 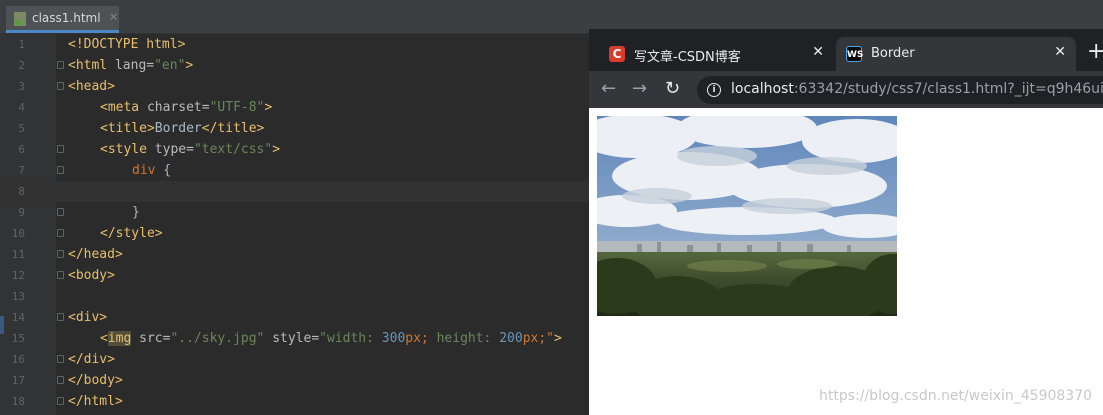 What do you see at coordinates (956, 396) in the screenshot?
I see `watermark: https://blog.csdn.net/weixin_45908370` at bounding box center [956, 396].